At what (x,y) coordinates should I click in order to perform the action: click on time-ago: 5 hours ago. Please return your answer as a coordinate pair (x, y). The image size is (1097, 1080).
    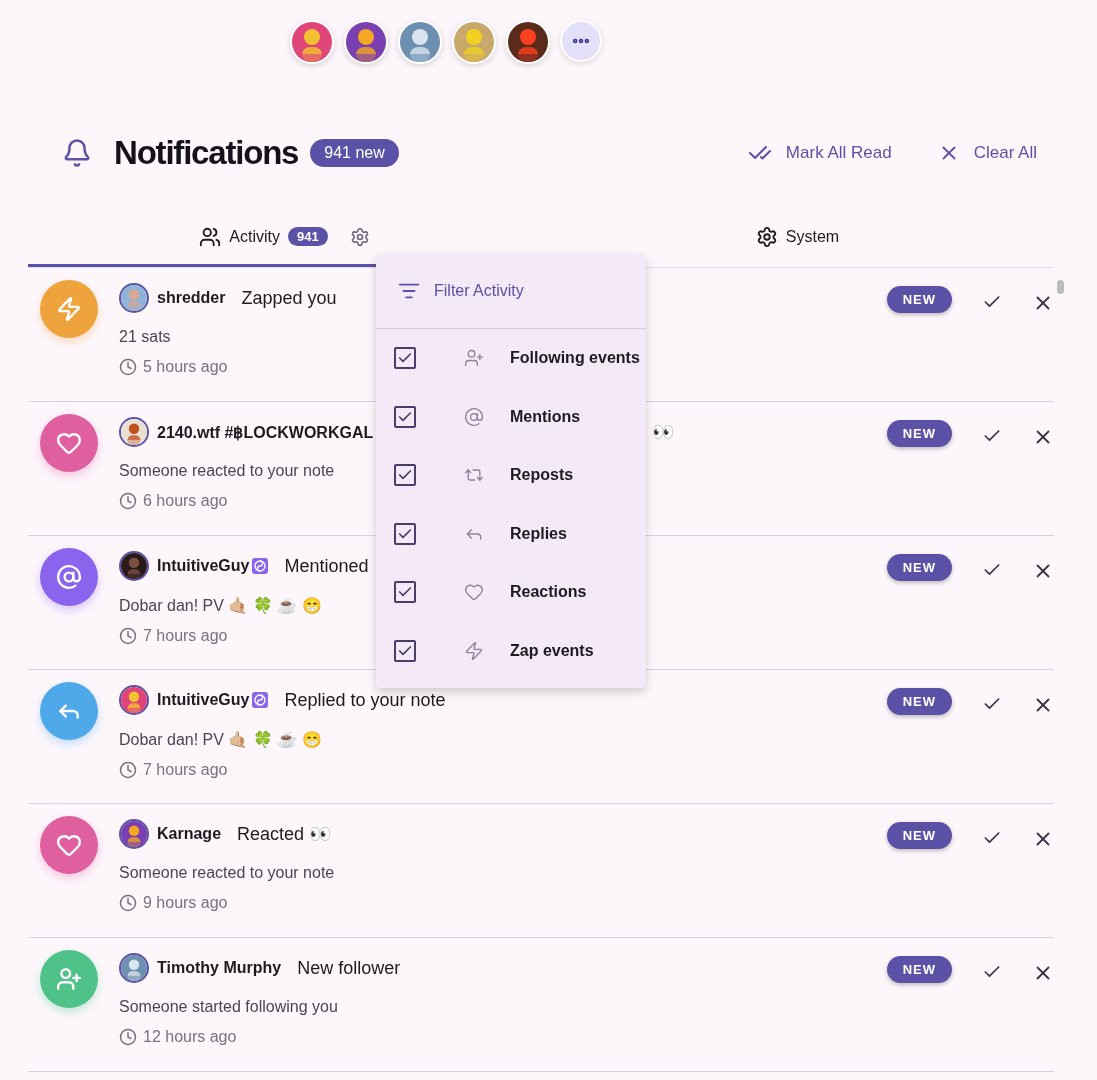
    Looking at the image, I should click on (185, 367).